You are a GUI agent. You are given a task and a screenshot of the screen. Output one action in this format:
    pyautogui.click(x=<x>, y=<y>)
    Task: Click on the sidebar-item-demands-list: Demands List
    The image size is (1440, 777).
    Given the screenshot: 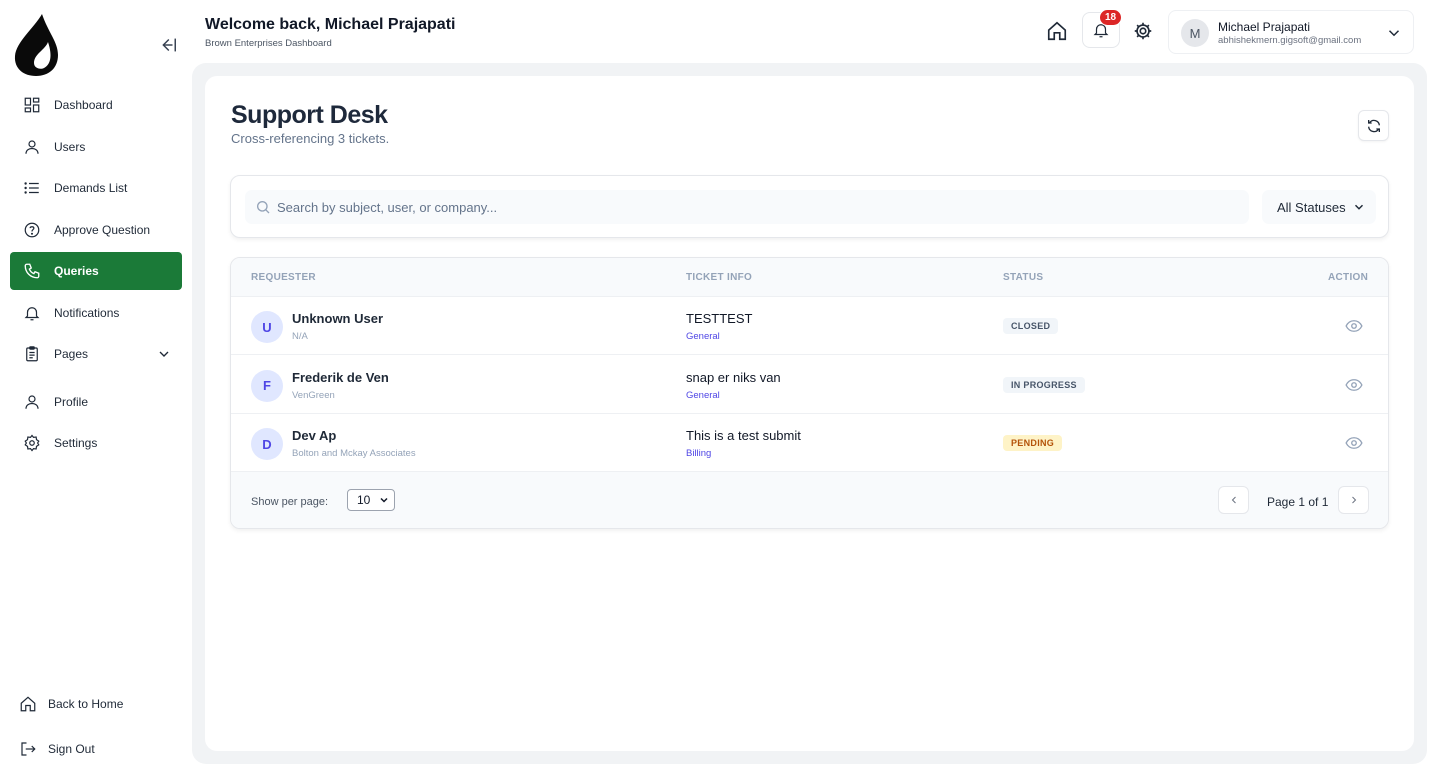 What is the action you would take?
    pyautogui.click(x=96, y=188)
    